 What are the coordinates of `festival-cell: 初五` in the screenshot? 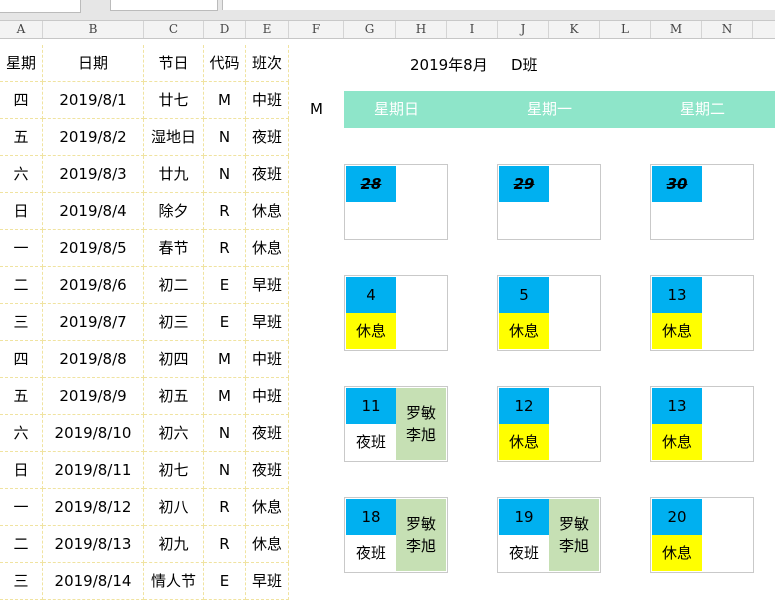 It's located at (174, 396).